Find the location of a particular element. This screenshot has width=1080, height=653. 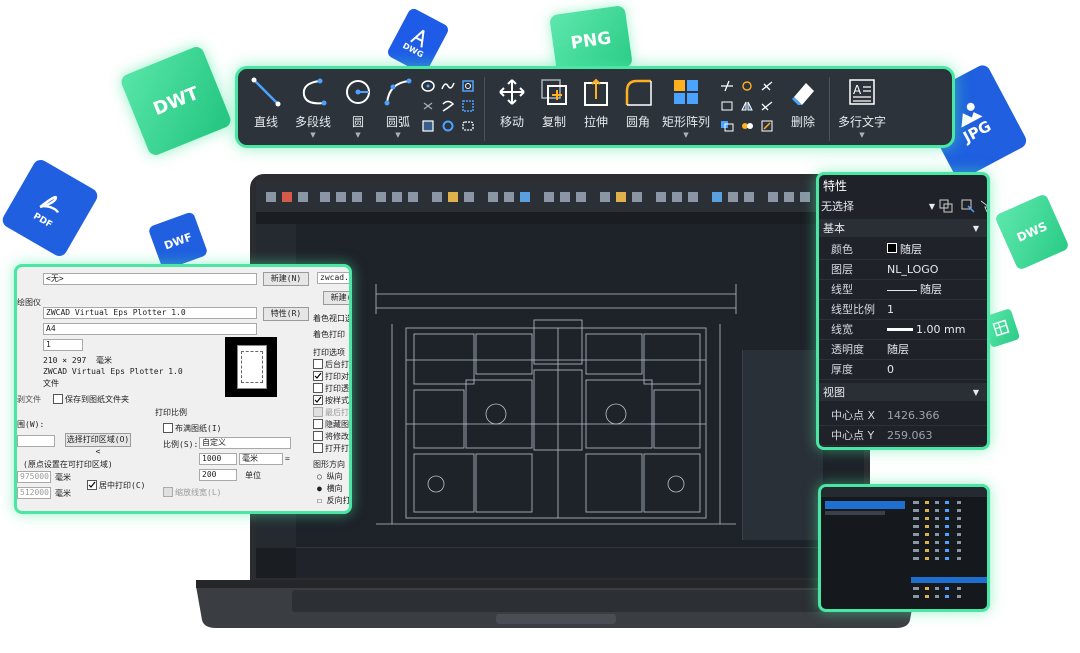

prop-lineweight-row: 线宽 1.00 mm is located at coordinates (903, 329).